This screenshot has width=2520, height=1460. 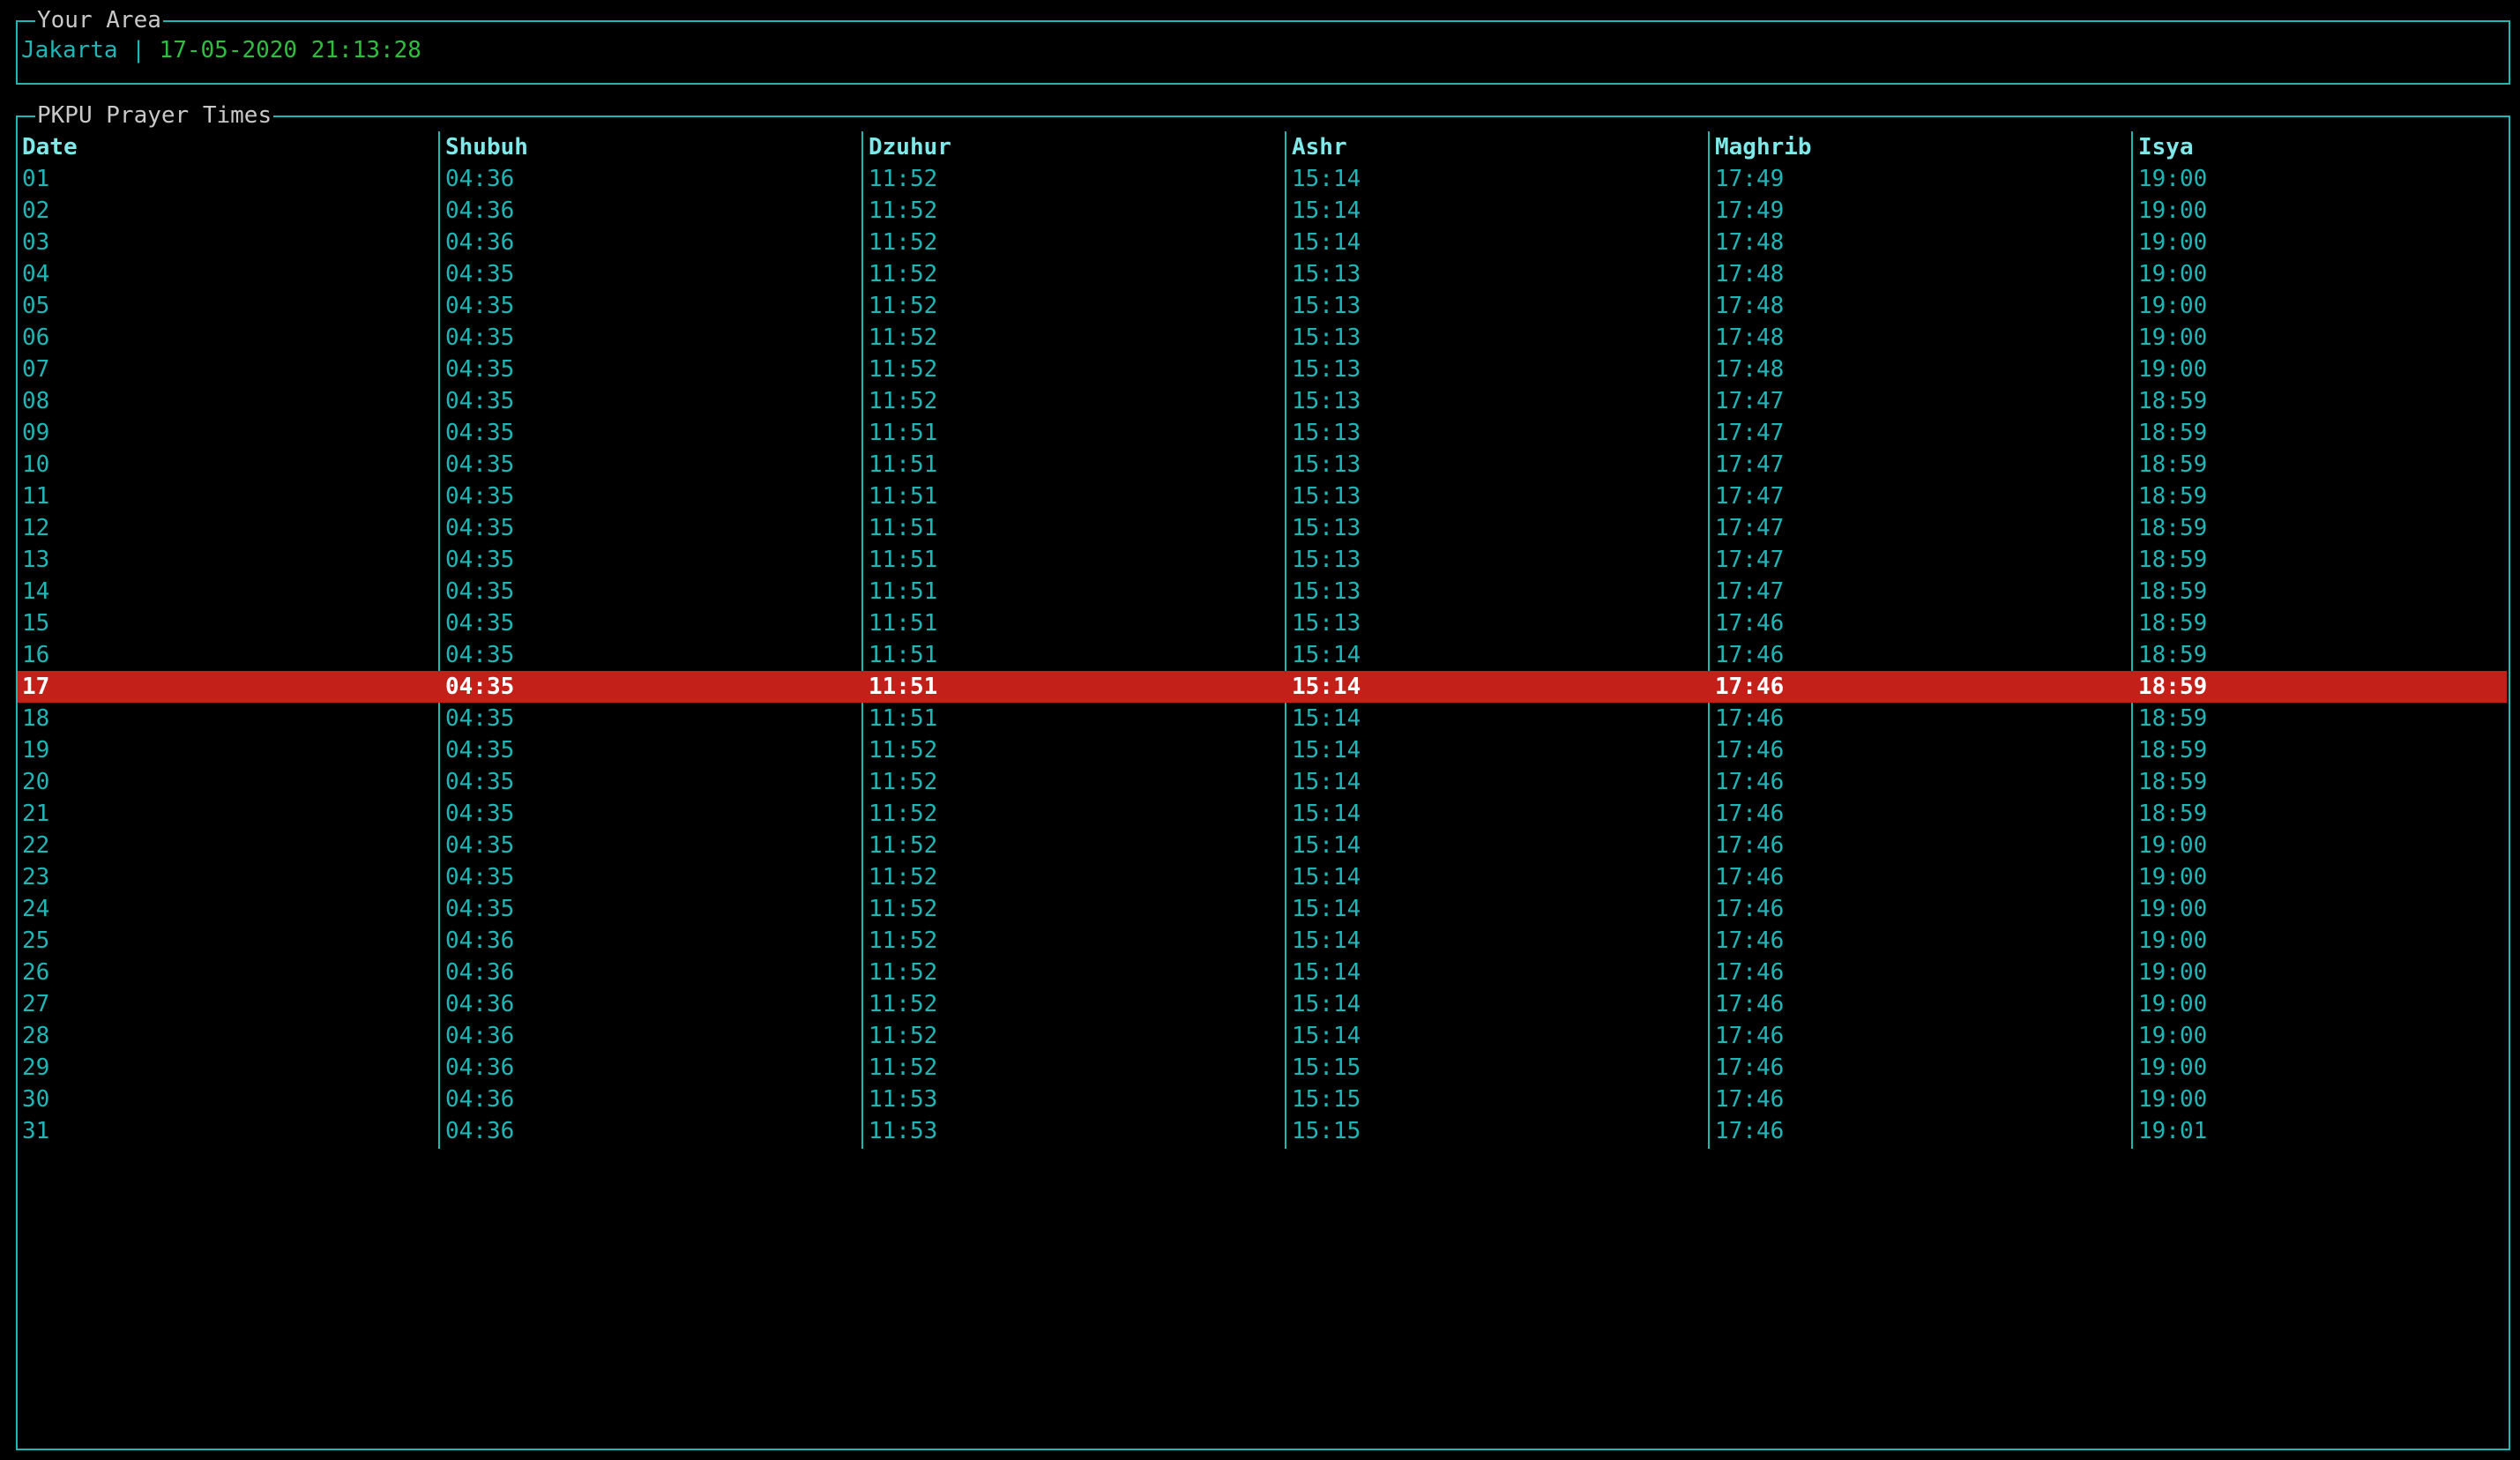 What do you see at coordinates (36, 433) in the screenshot?
I see `cell-date: 09` at bounding box center [36, 433].